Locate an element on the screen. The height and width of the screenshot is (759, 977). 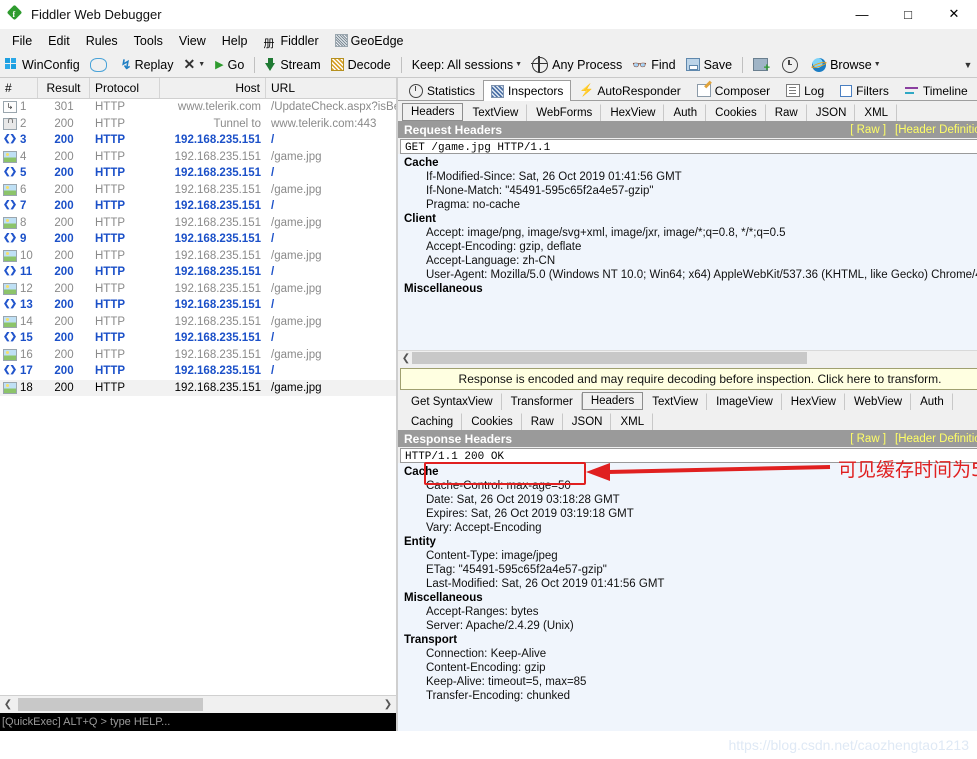
response-header-line: Date: Sat, 26 Oct 2019 03:18:28 GMT is located at coordinates (687, 500).